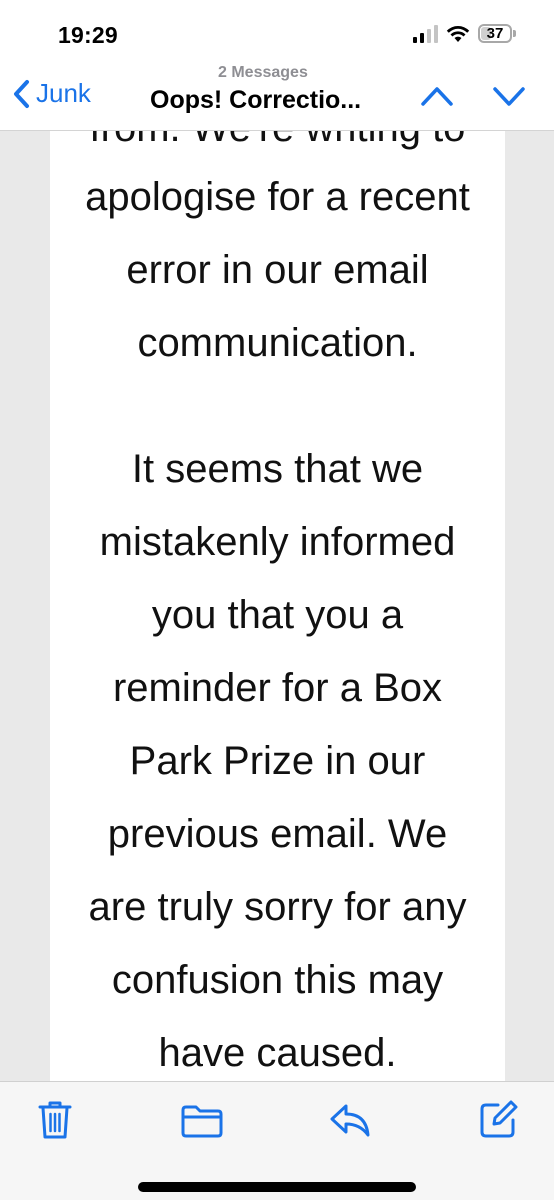 The width and height of the screenshot is (554, 1200). Describe the element at coordinates (277, 197) in the screenshot. I see `text-line: apologise for a recent` at that location.